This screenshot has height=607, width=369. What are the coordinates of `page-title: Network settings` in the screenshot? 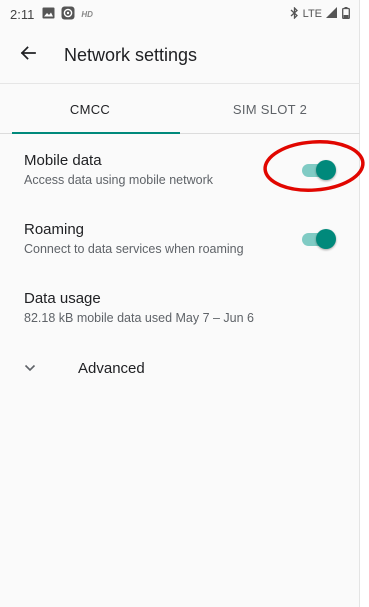 It's located at (131, 55).